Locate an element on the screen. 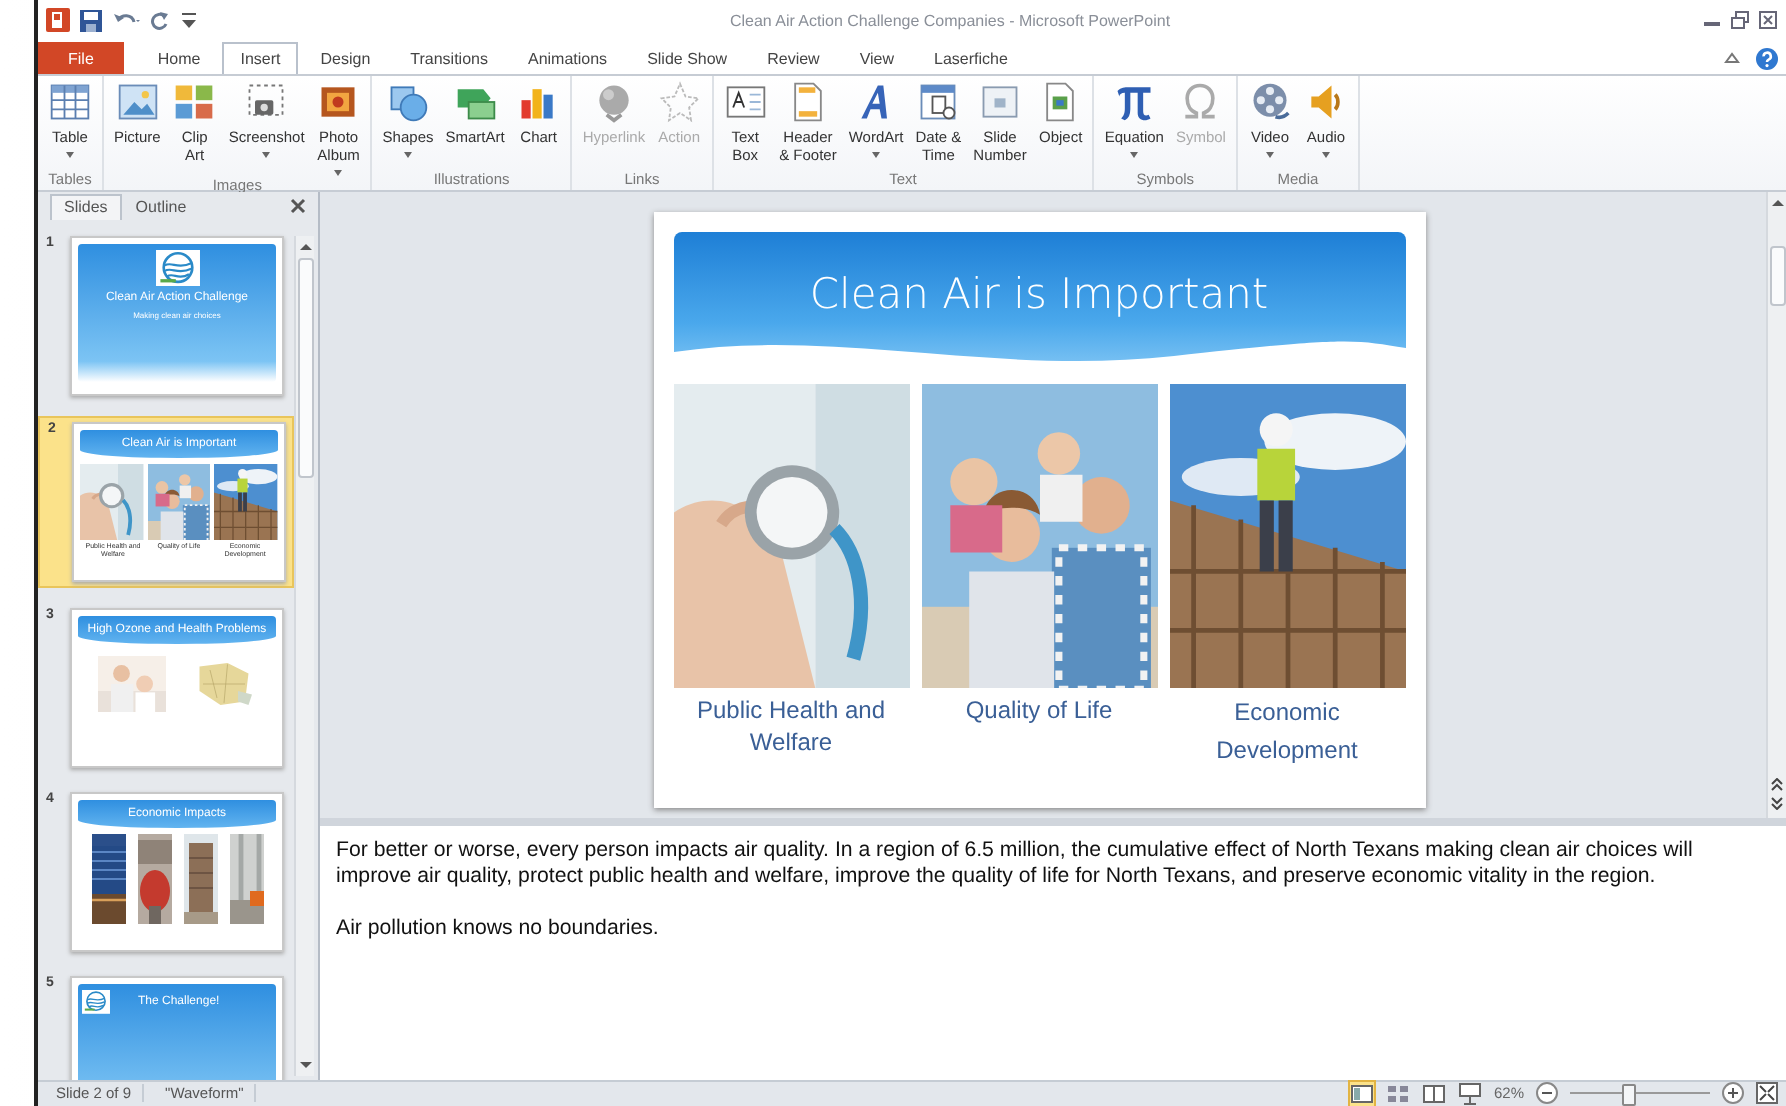 This screenshot has height=1106, width=1786. ribbon-tab: Review is located at coordinates (793, 57).